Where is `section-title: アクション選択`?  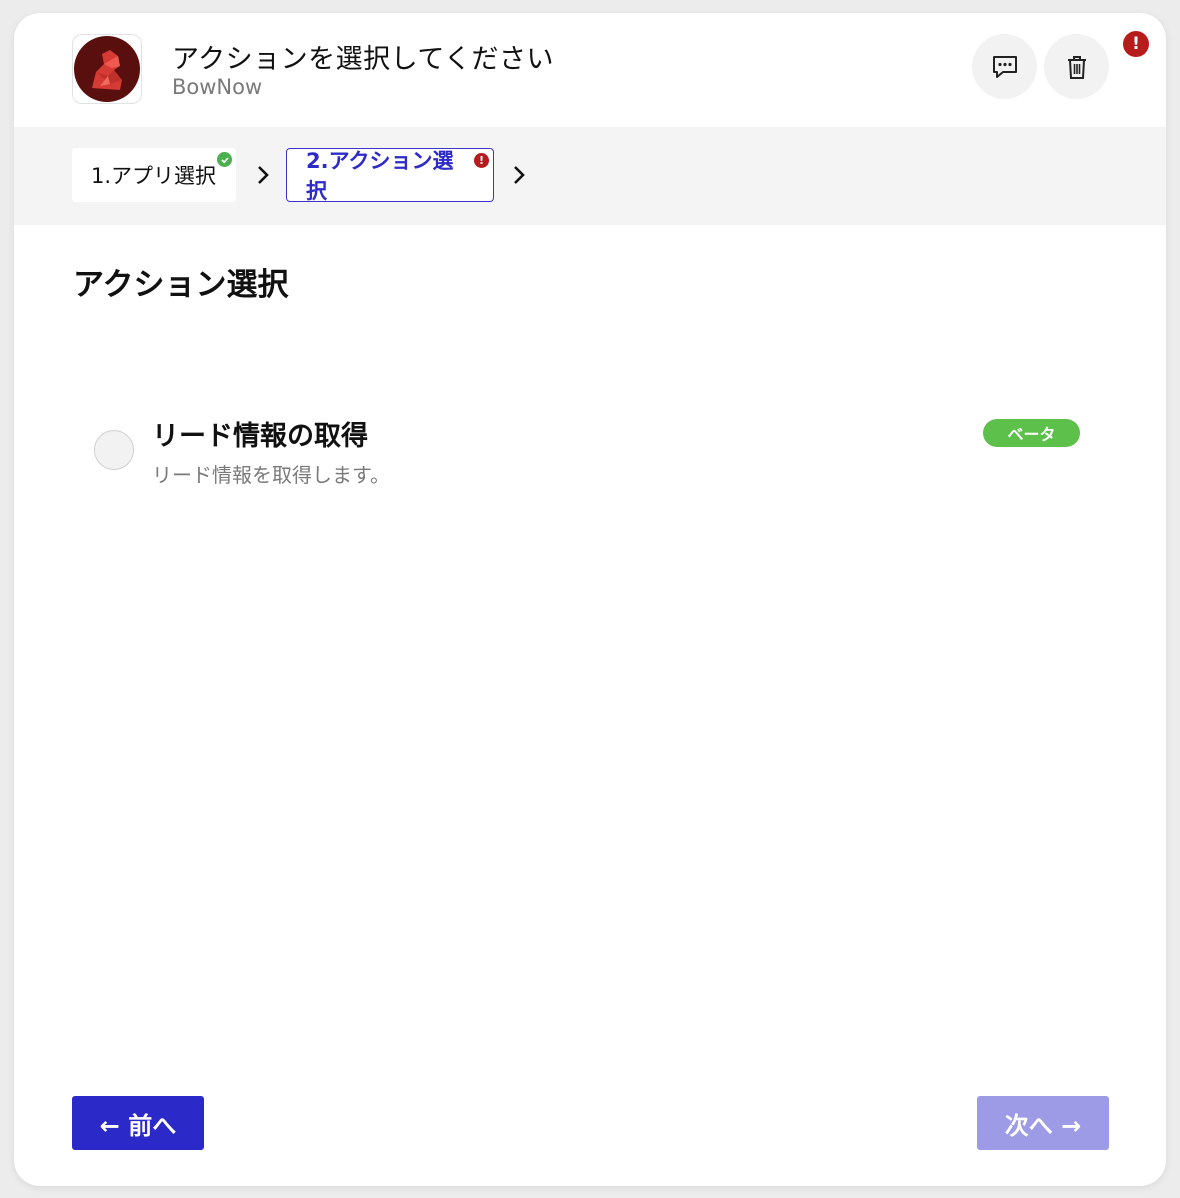
section-title: アクション選択 is located at coordinates (181, 285).